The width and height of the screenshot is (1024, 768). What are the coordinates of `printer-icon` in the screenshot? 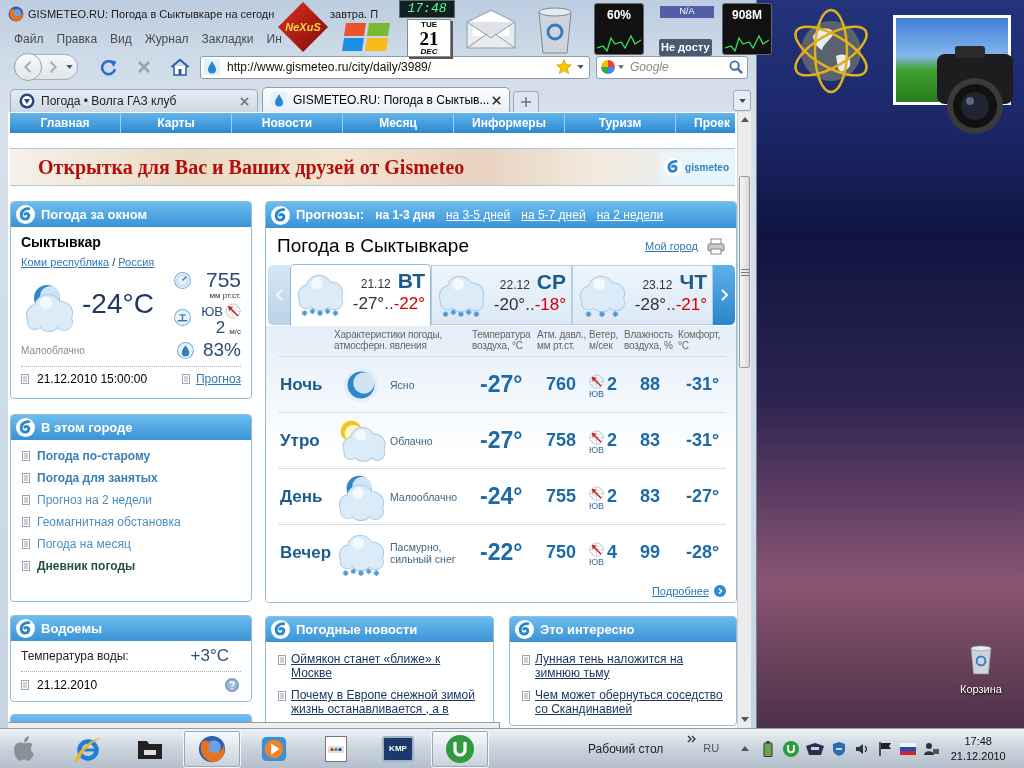 It's located at (716, 246).